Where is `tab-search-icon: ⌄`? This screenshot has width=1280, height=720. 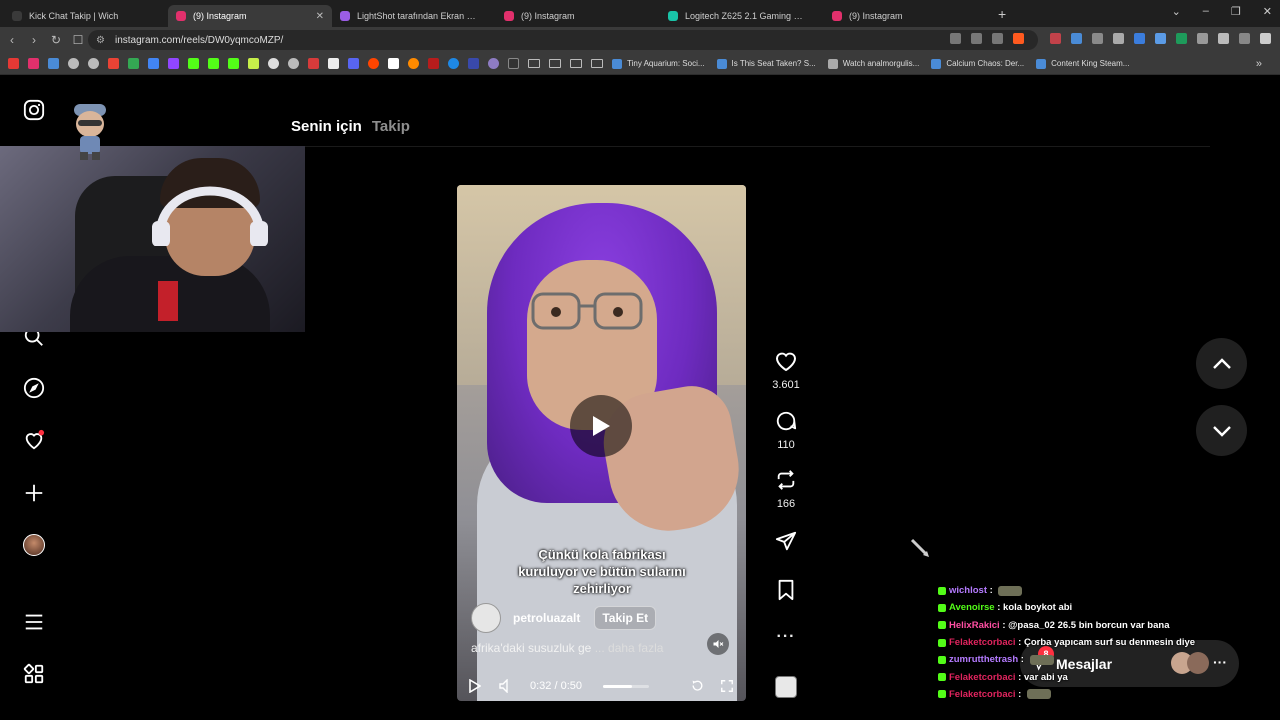 tab-search-icon: ⌄ is located at coordinates (1176, 11).